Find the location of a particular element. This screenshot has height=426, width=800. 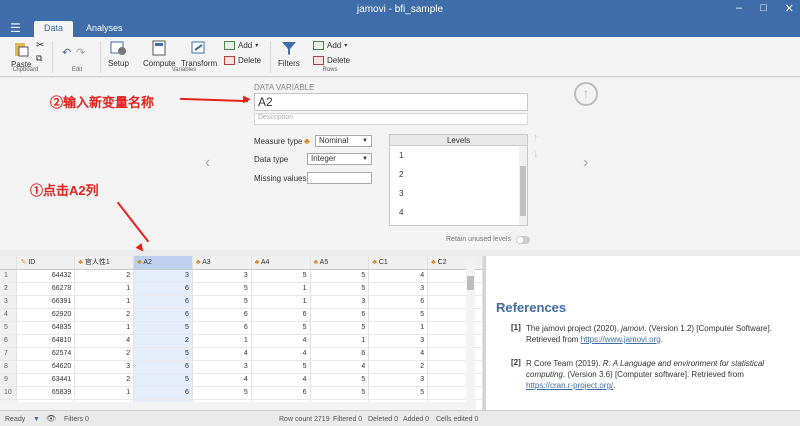

column-header-selected: ♣ A2 is located at coordinates (163, 263).